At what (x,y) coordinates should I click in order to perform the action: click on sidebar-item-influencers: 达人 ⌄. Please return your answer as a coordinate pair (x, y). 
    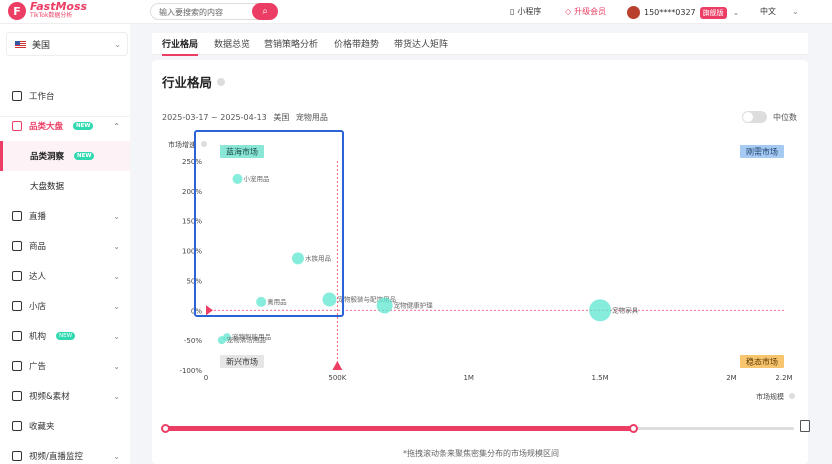
    Looking at the image, I should click on (65, 276).